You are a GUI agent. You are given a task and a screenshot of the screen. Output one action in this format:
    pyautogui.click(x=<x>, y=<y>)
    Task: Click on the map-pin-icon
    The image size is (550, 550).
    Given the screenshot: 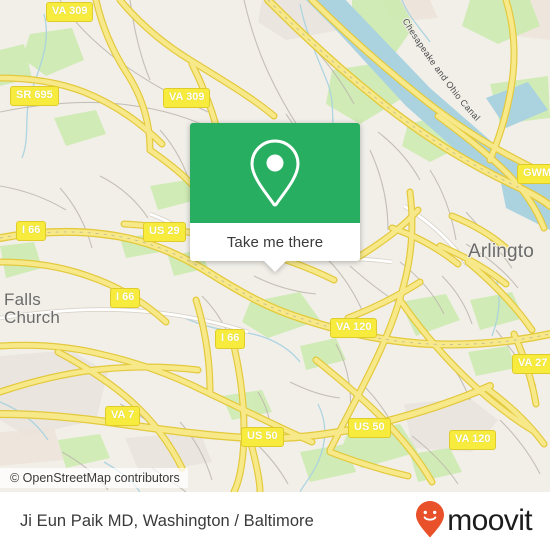 What is the action you would take?
    pyautogui.click(x=275, y=173)
    